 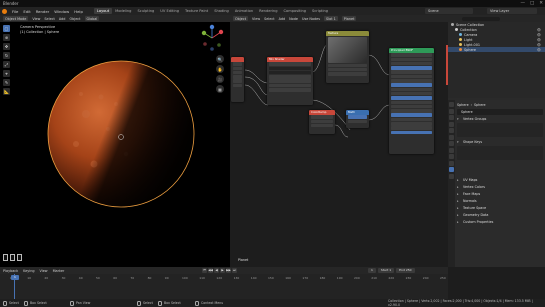 What do you see at coordinates (244, 11) in the screenshot?
I see `tab-animation: Animation` at bounding box center [244, 11].